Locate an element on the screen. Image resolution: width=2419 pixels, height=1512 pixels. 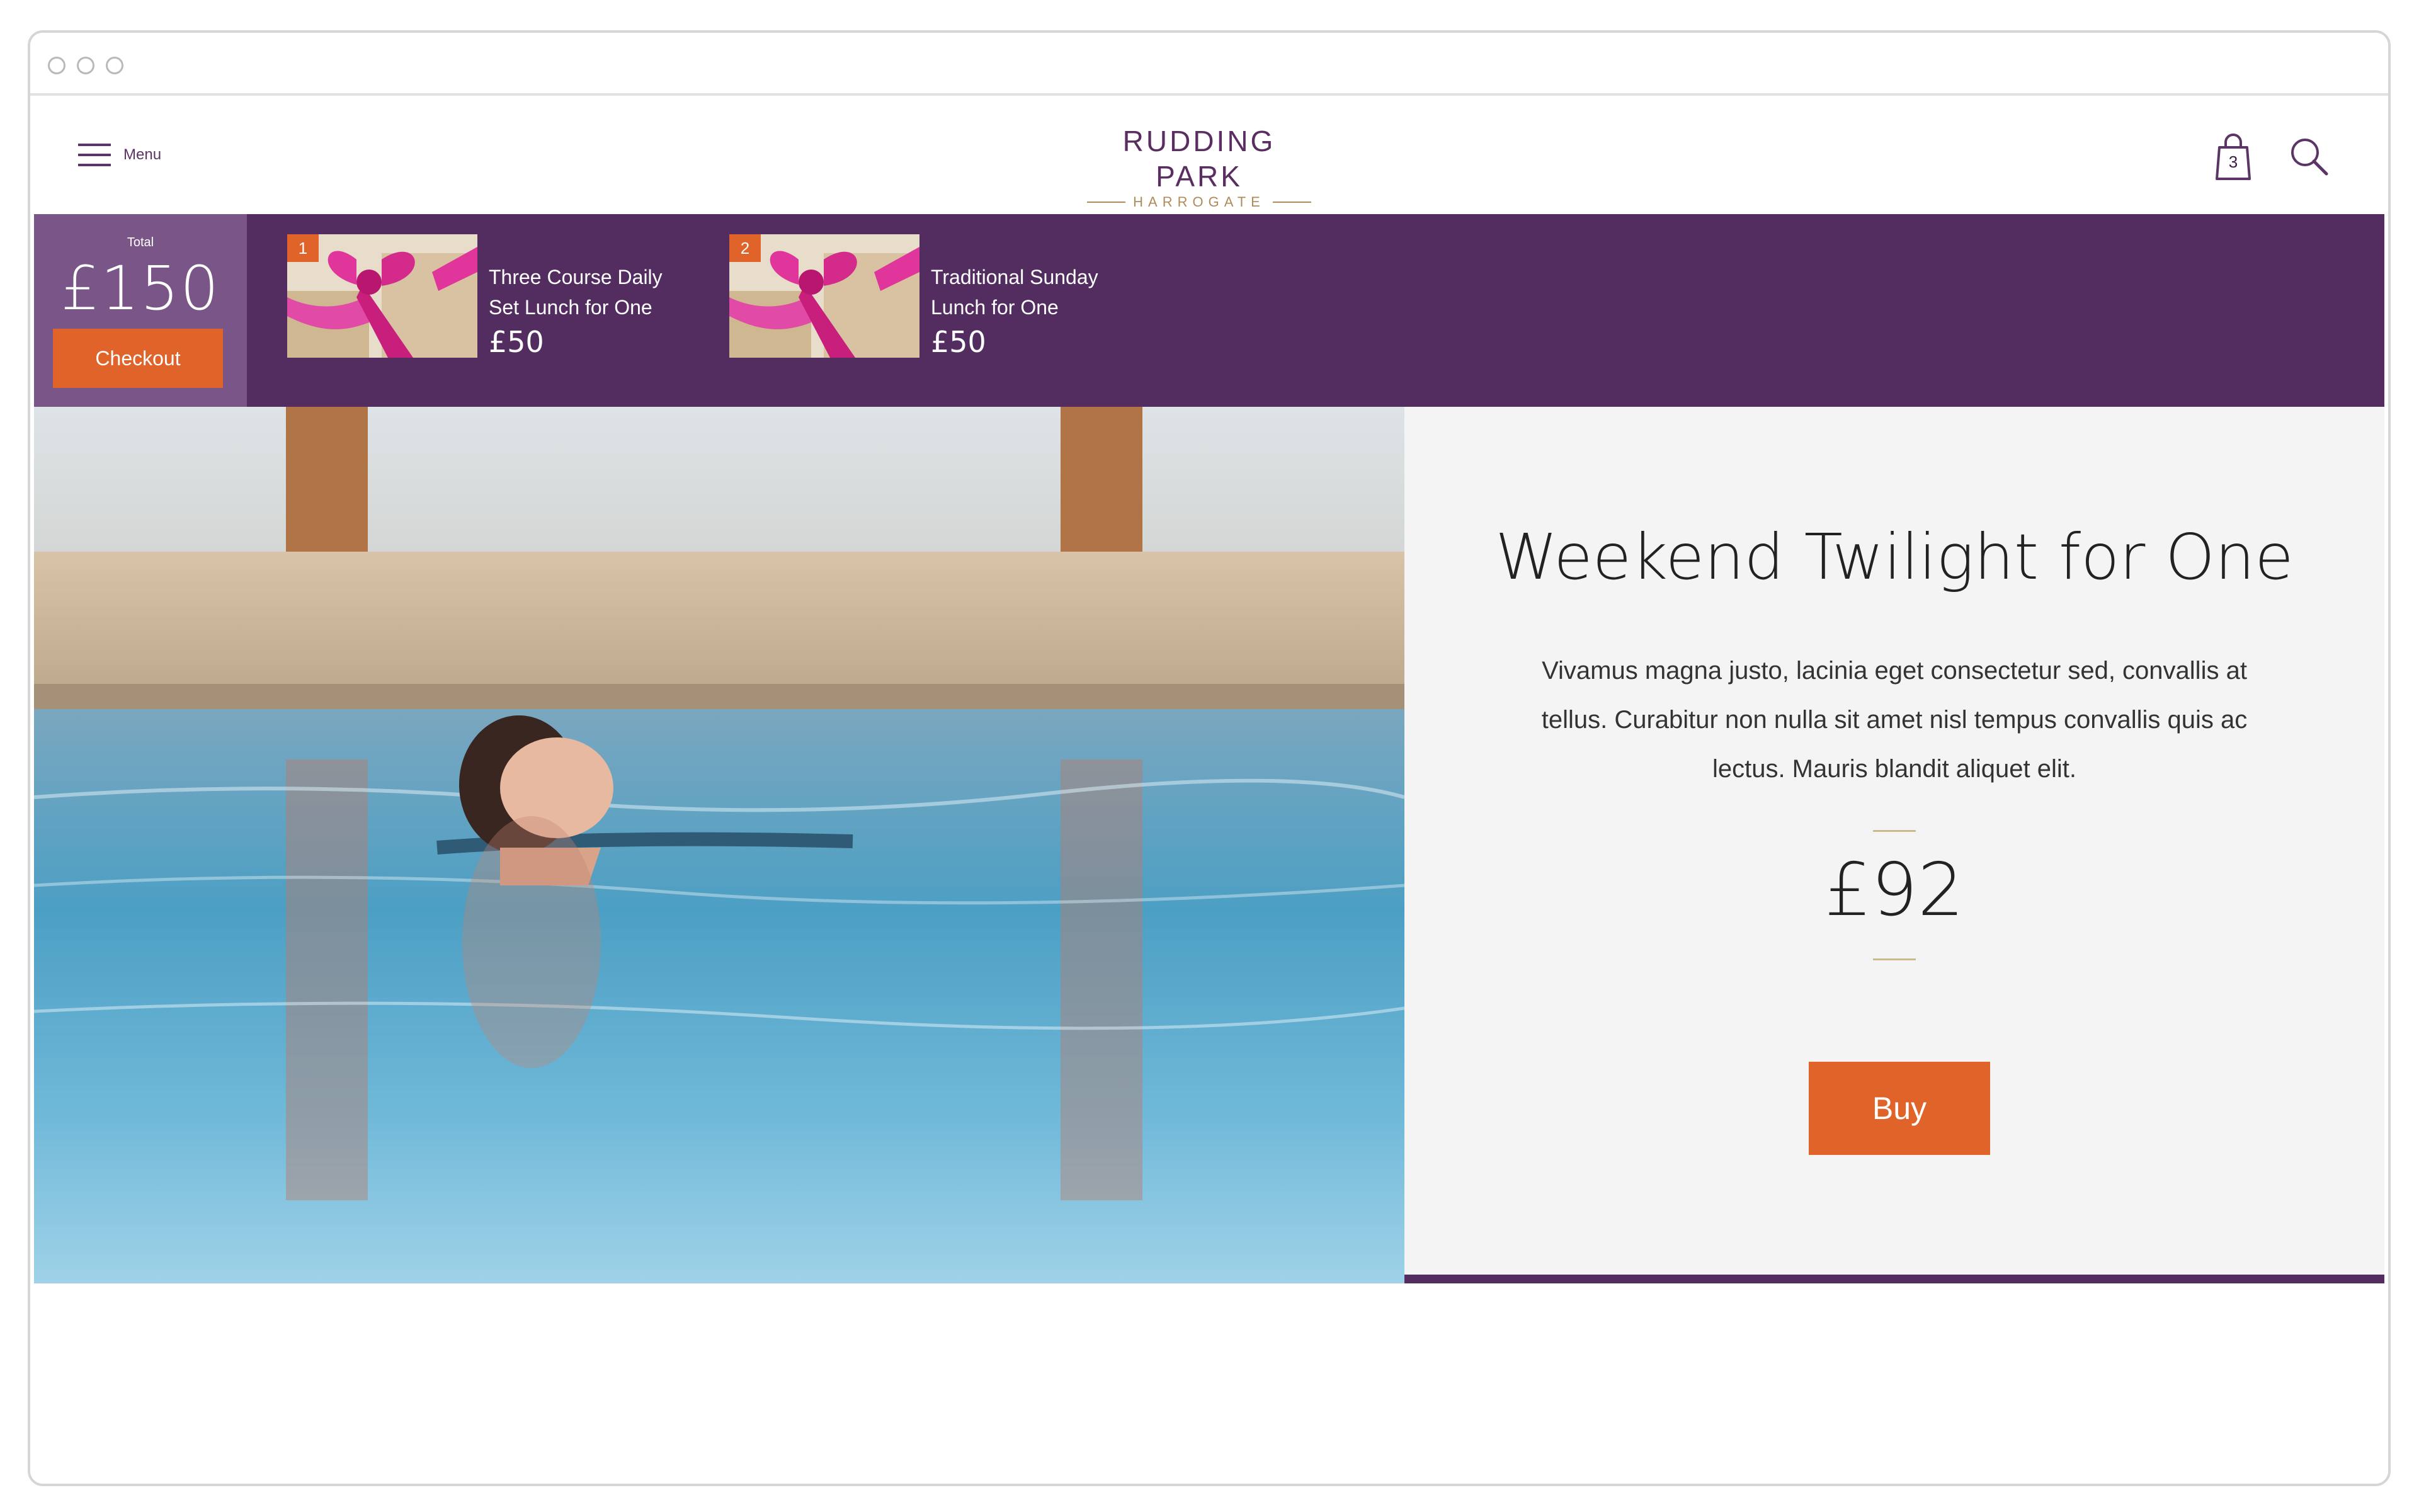
window-close-button is located at coordinates (56, 65).